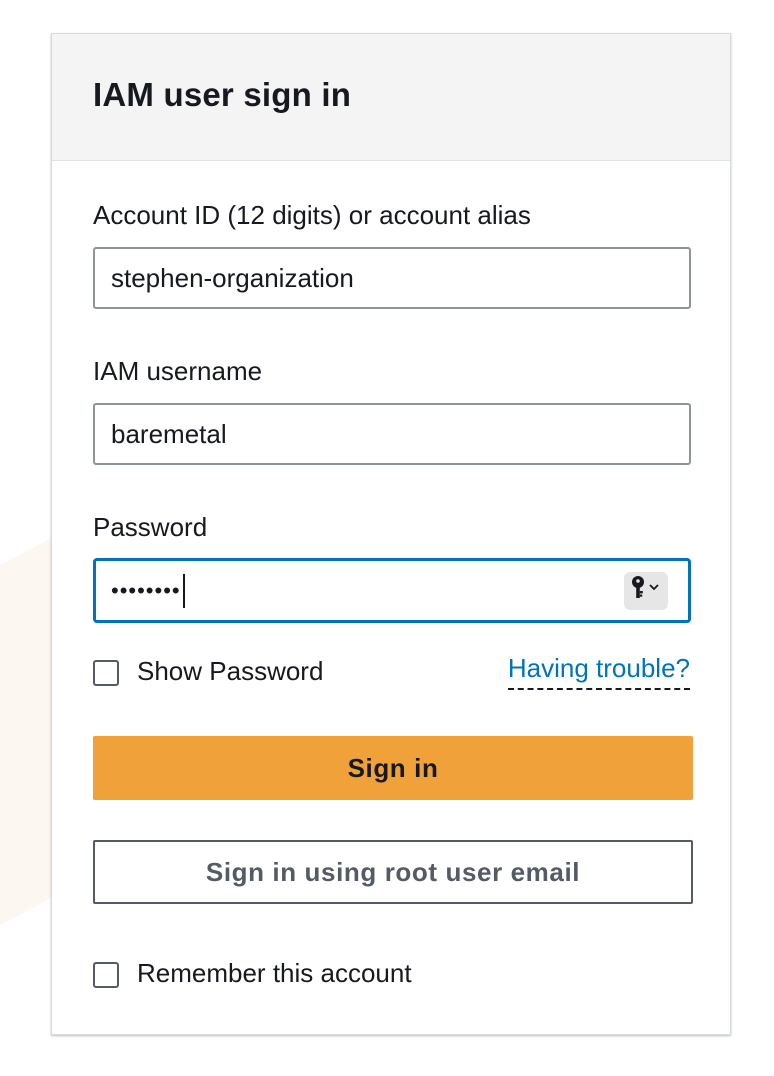 This screenshot has height=1076, width=774. I want to click on username-label: IAM username, so click(178, 371).